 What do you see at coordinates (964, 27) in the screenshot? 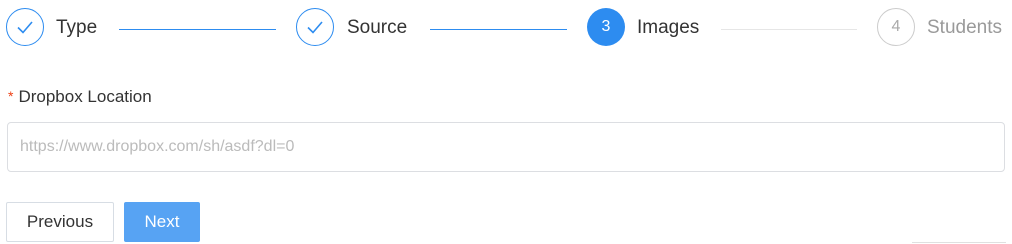
I see `step-students-label: Students` at bounding box center [964, 27].